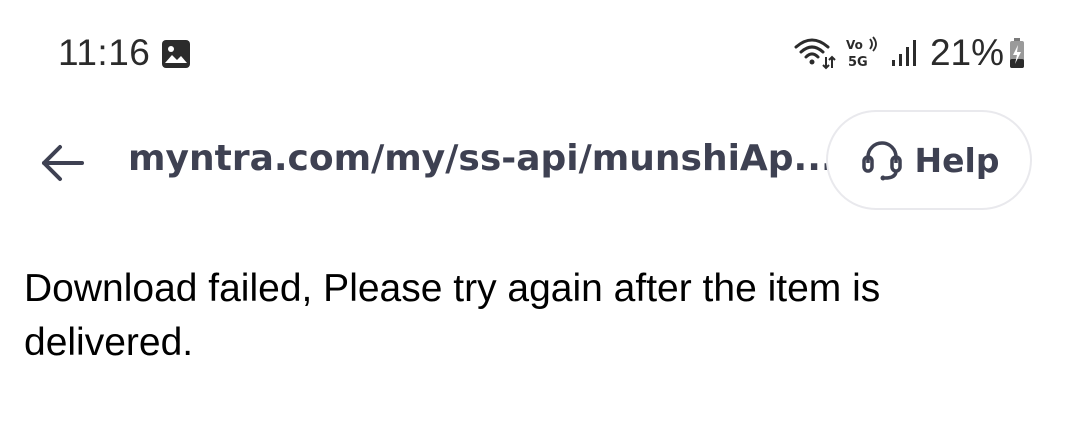 This screenshot has width=1074, height=434. I want to click on gallery-icon, so click(176, 54).